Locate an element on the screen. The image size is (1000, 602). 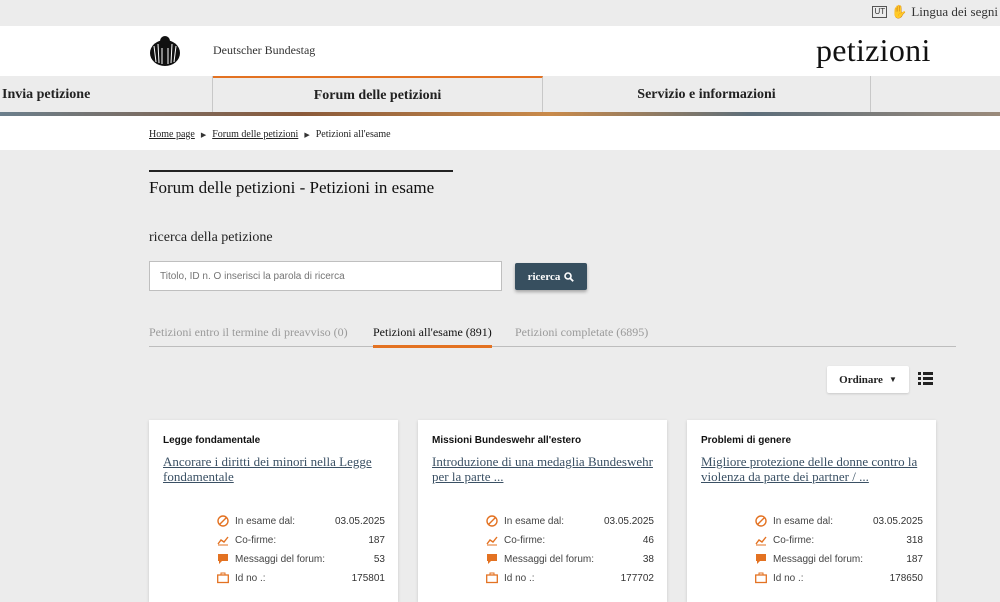
stat-cosign: Co-firme: 46 is located at coordinates (570, 542).